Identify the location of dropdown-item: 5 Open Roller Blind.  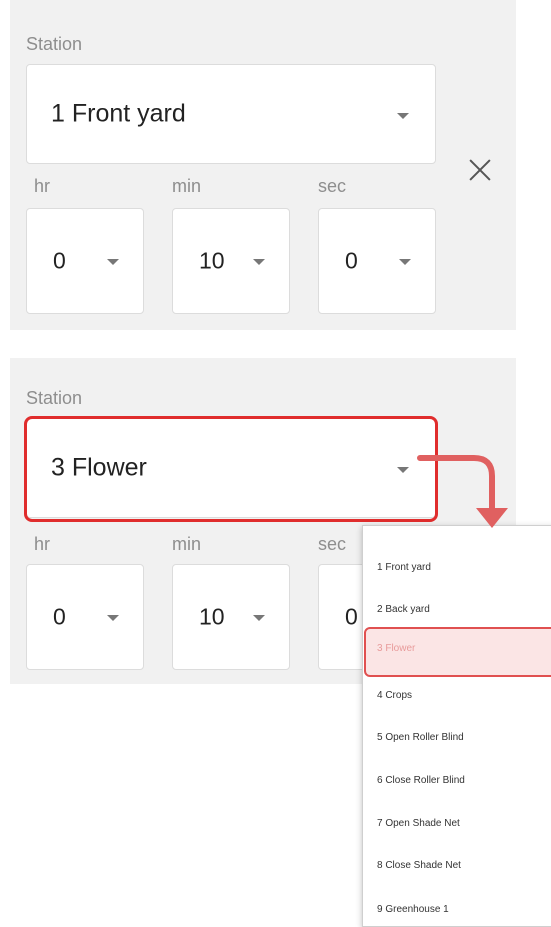
(420, 737).